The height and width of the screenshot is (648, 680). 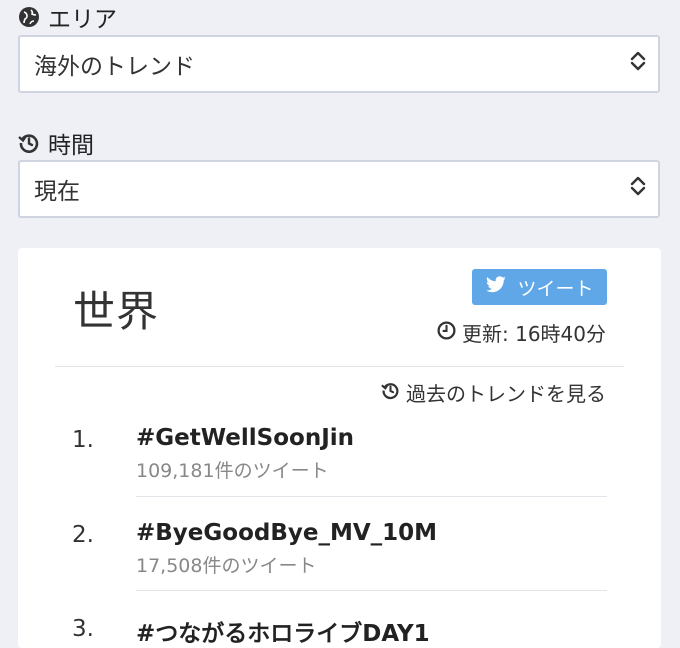 I want to click on time-select: 現在, so click(x=339, y=189).